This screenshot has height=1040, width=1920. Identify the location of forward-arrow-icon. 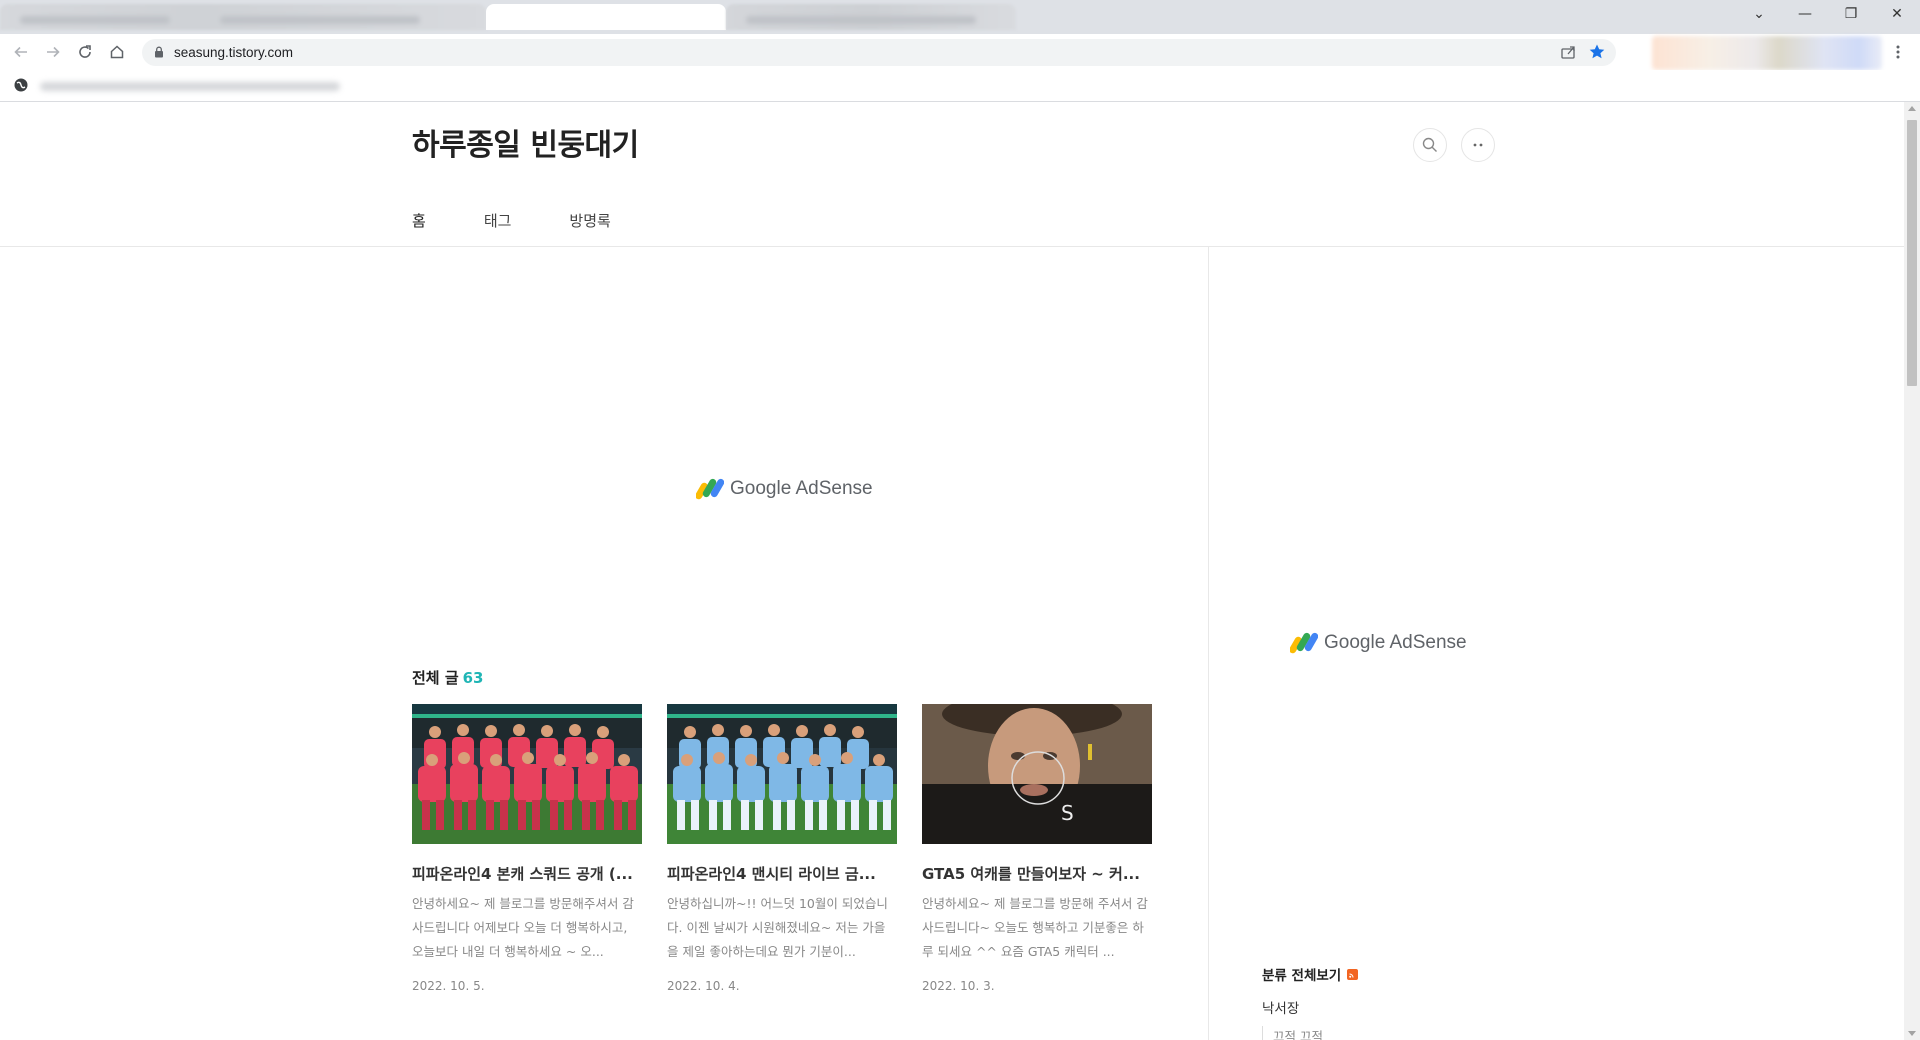
(53, 52).